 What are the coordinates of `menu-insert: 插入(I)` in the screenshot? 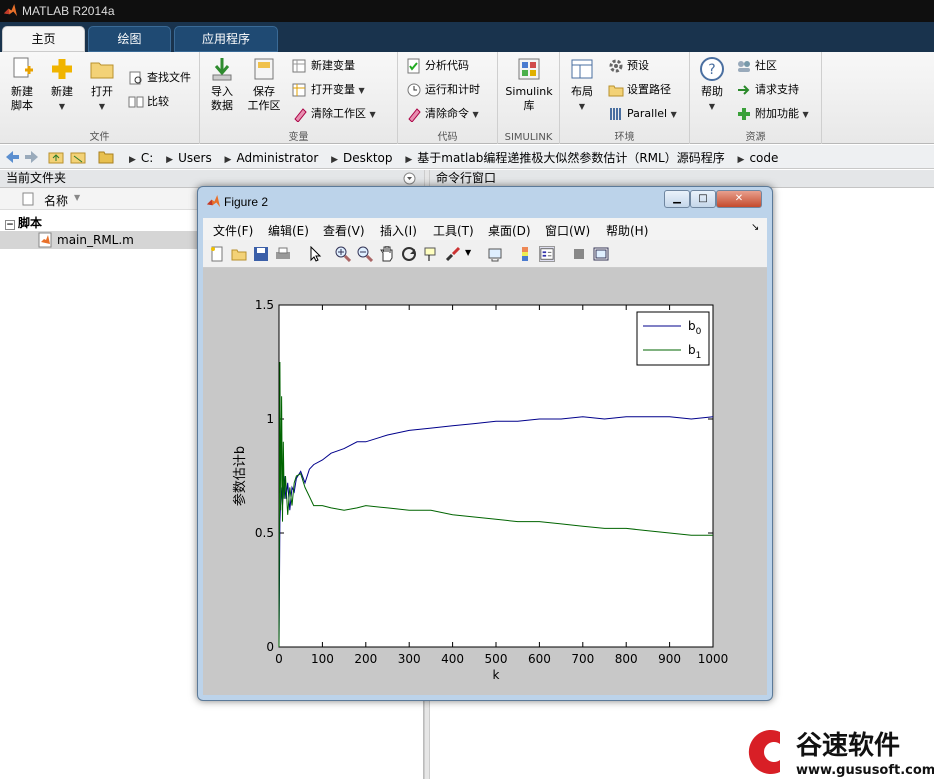 It's located at (398, 230).